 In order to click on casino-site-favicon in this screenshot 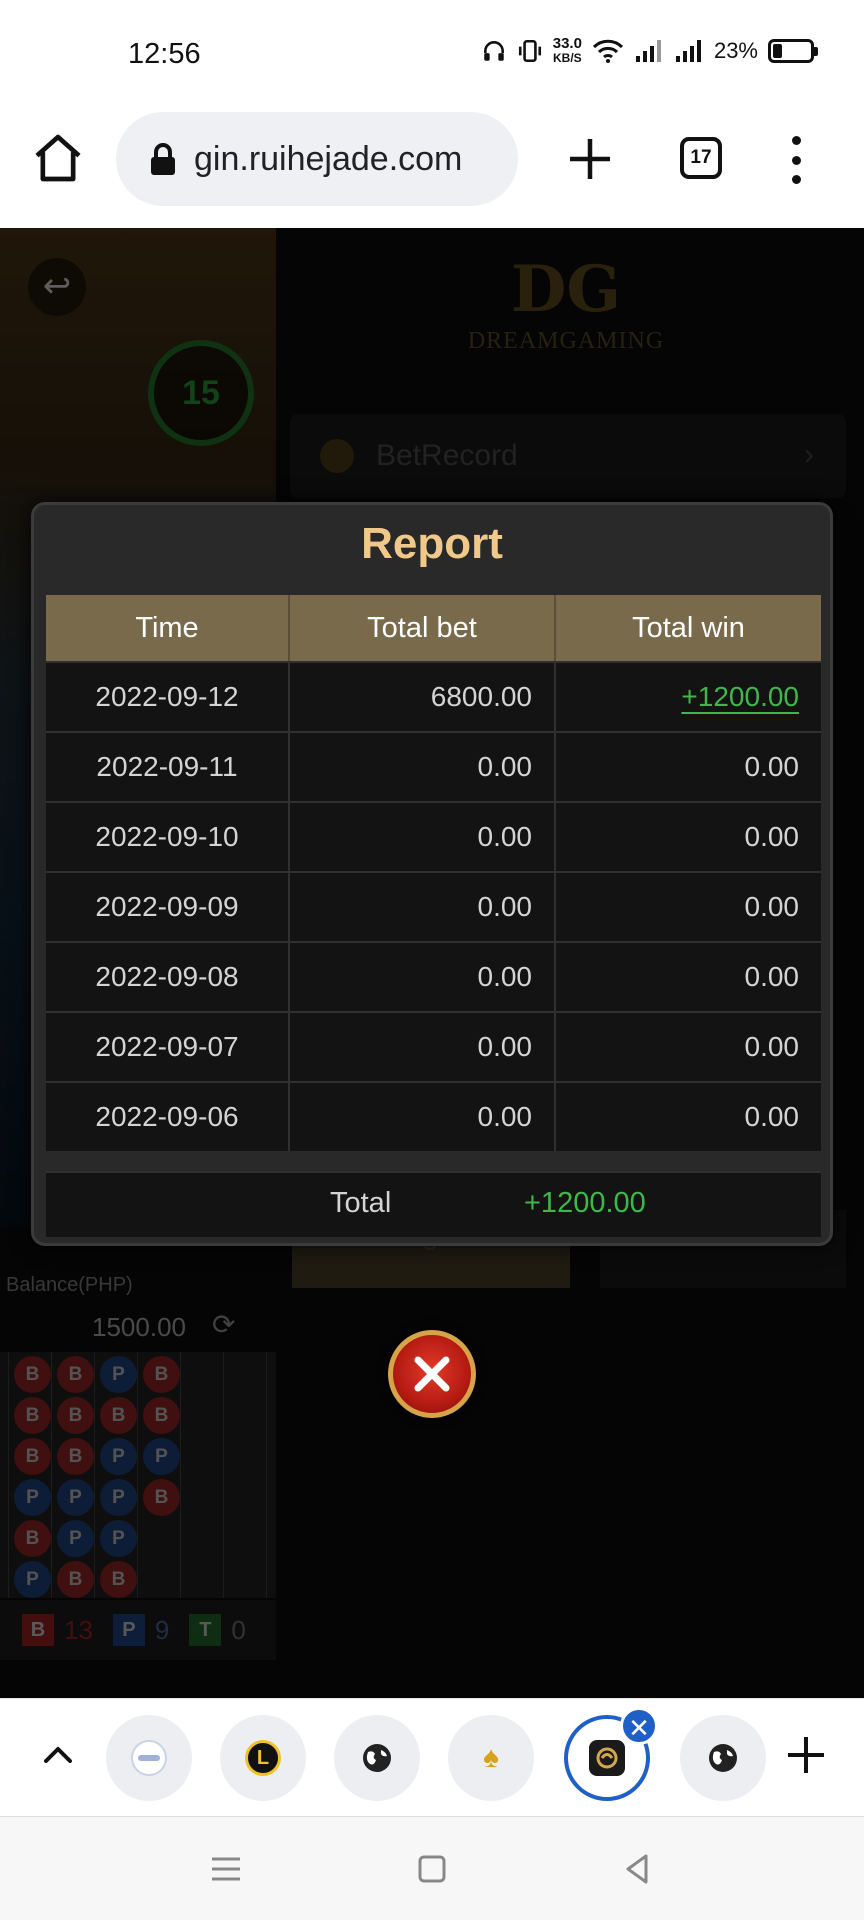, I will do `click(149, 1758)`.